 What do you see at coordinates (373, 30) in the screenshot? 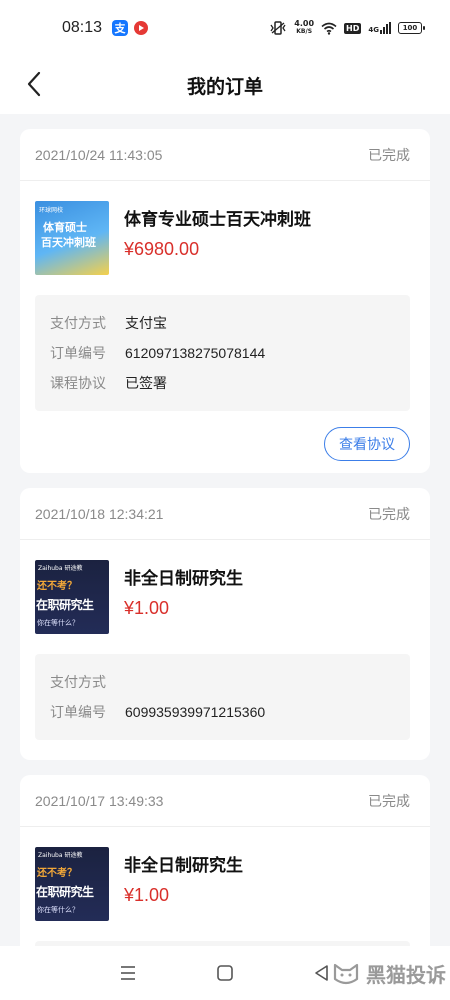
I see `network-type: 4G` at bounding box center [373, 30].